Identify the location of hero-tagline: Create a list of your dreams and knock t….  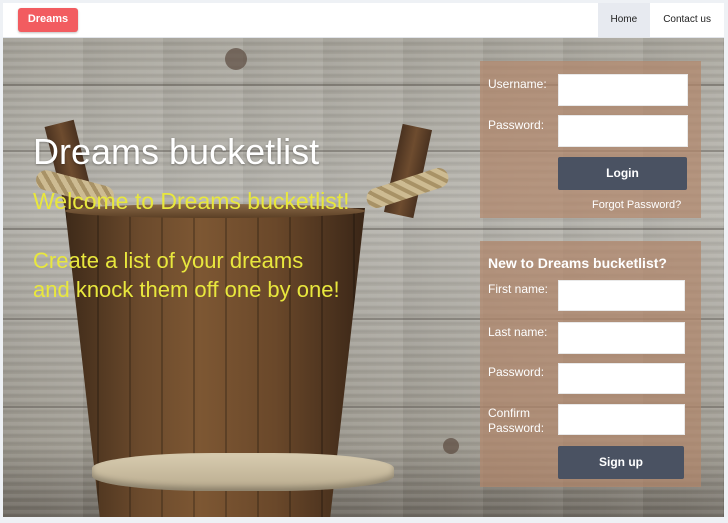
(198, 275).